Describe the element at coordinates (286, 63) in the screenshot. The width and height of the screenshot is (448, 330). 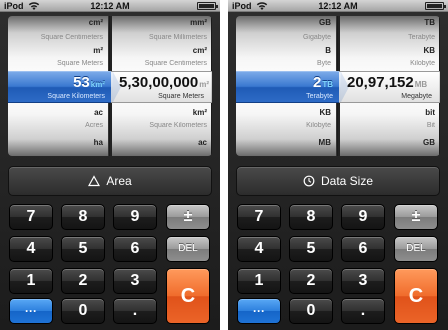
I see `wheel-option: Byte` at that location.